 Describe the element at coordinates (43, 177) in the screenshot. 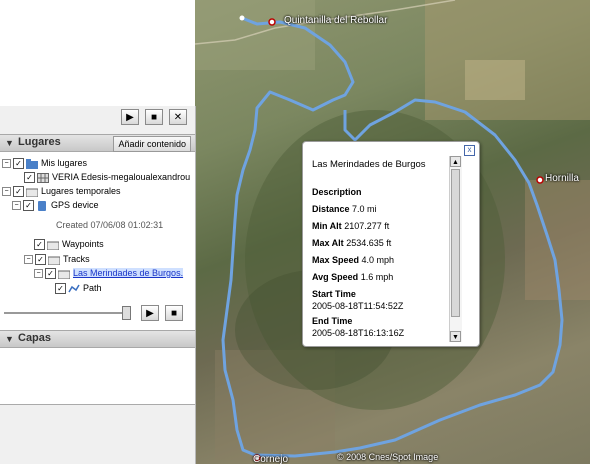

I see `grid-overlay-icon` at that location.